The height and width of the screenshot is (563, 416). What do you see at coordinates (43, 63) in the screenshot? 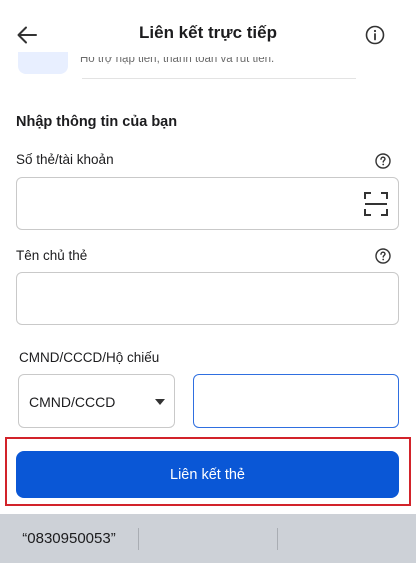
I see `service-card-icon` at bounding box center [43, 63].